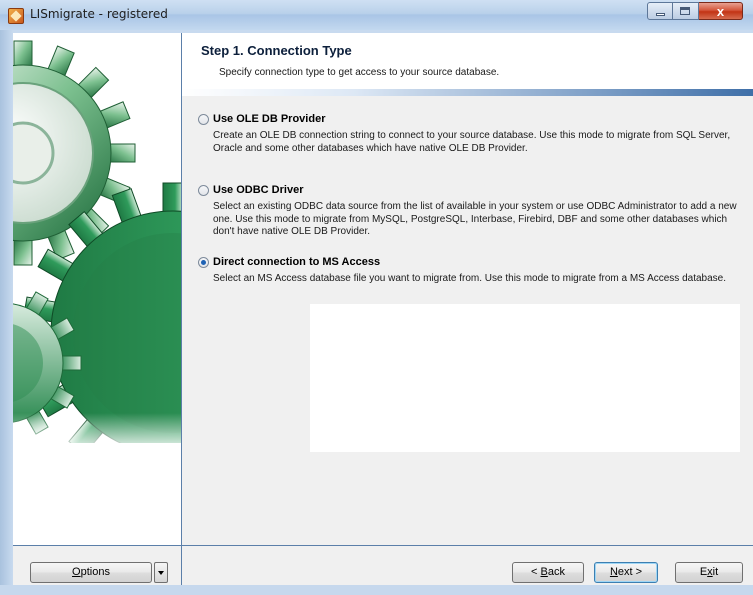  Describe the element at coordinates (467, 92) in the screenshot. I see `header-divider` at that location.